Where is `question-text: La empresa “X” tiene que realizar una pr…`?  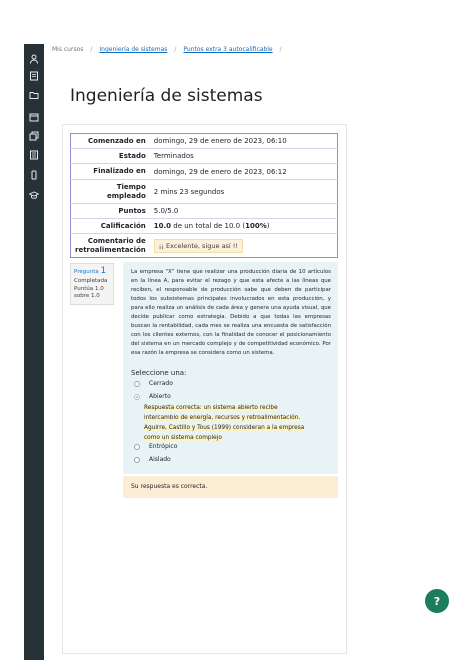
question-text: La empresa “X” tiene que realizar una pr… is located at coordinates (231, 312).